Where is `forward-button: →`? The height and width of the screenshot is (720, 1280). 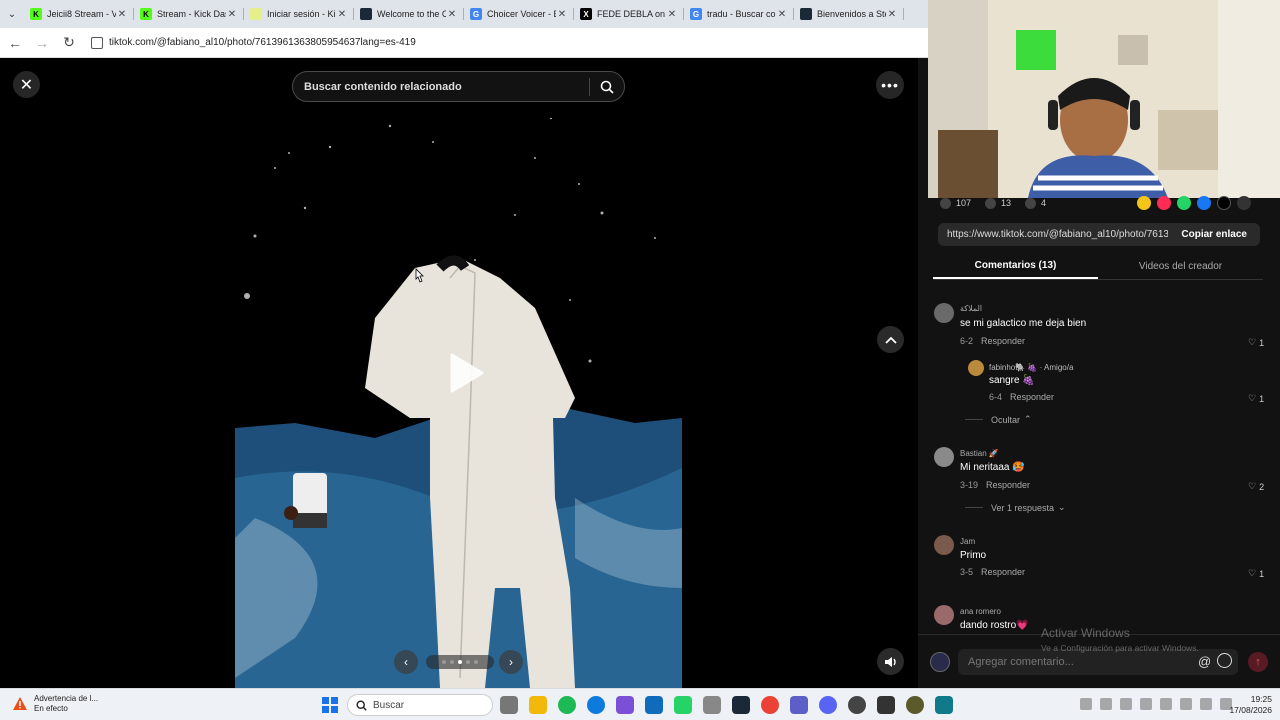 forward-button: → is located at coordinates (42, 43).